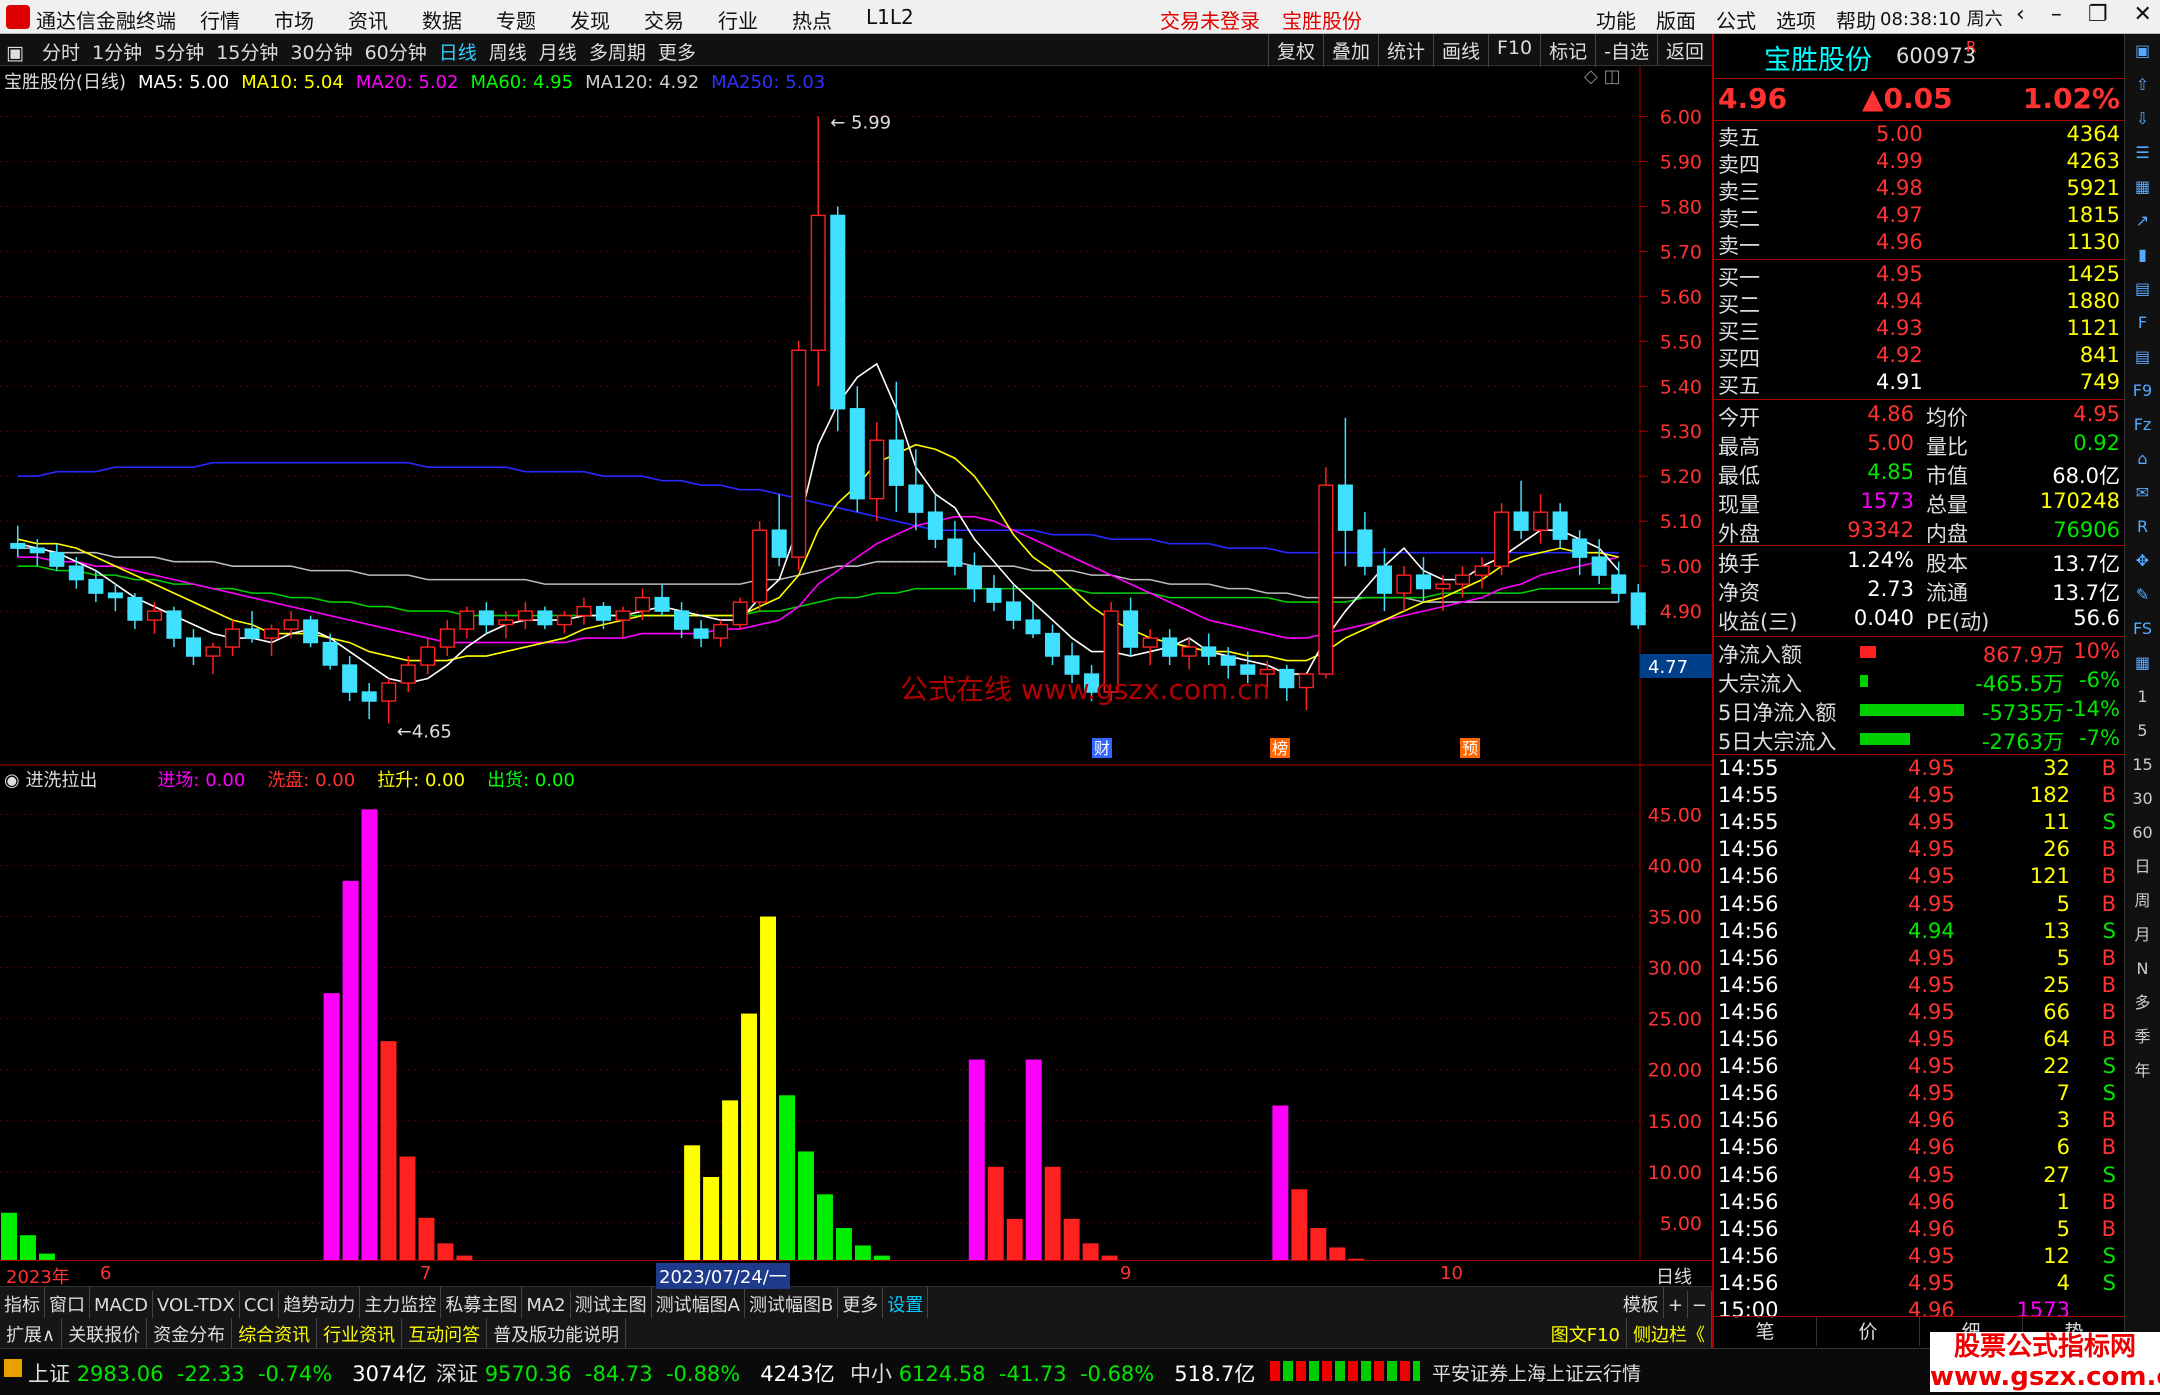  What do you see at coordinates (121, 1305) in the screenshot?
I see `indicator-tab-2: MACD` at bounding box center [121, 1305].